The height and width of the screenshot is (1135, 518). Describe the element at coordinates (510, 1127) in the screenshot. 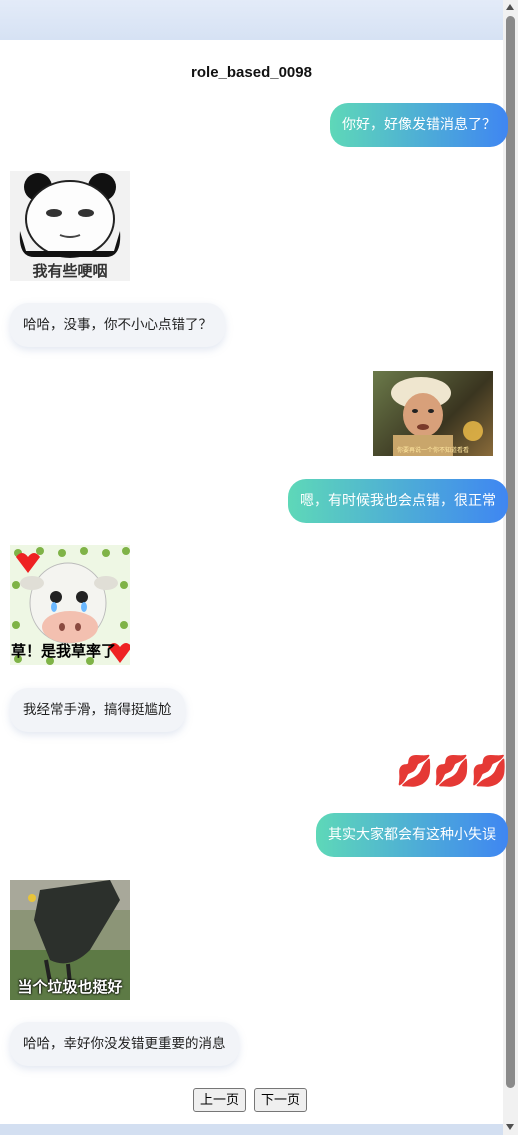

I see `scroll-down-arrow-icon` at that location.